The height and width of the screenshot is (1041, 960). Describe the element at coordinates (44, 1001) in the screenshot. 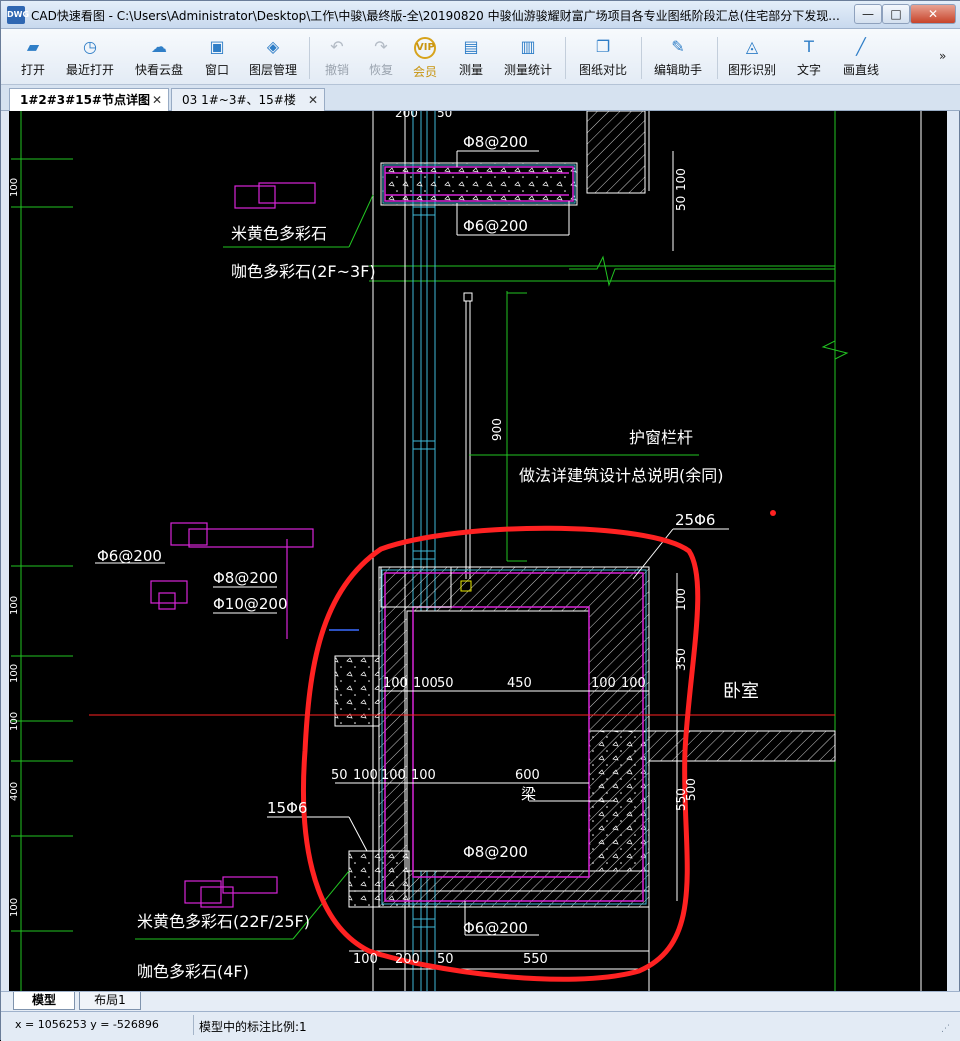

I see `tab-model: 模型` at that location.